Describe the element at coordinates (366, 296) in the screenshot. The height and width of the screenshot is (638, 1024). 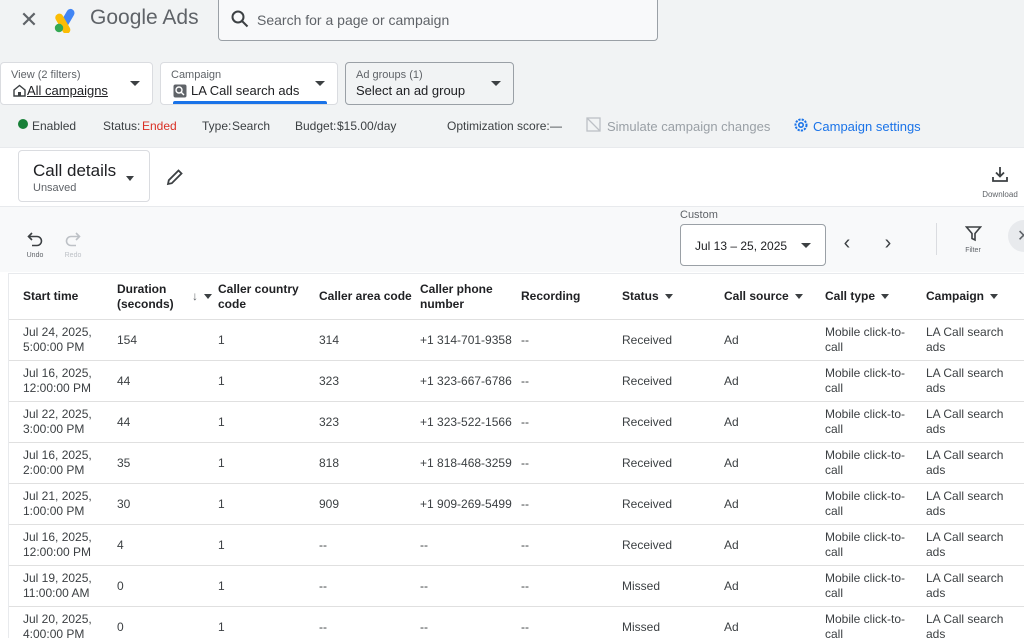
I see `column-header-caller-area-code: Caller area code` at that location.